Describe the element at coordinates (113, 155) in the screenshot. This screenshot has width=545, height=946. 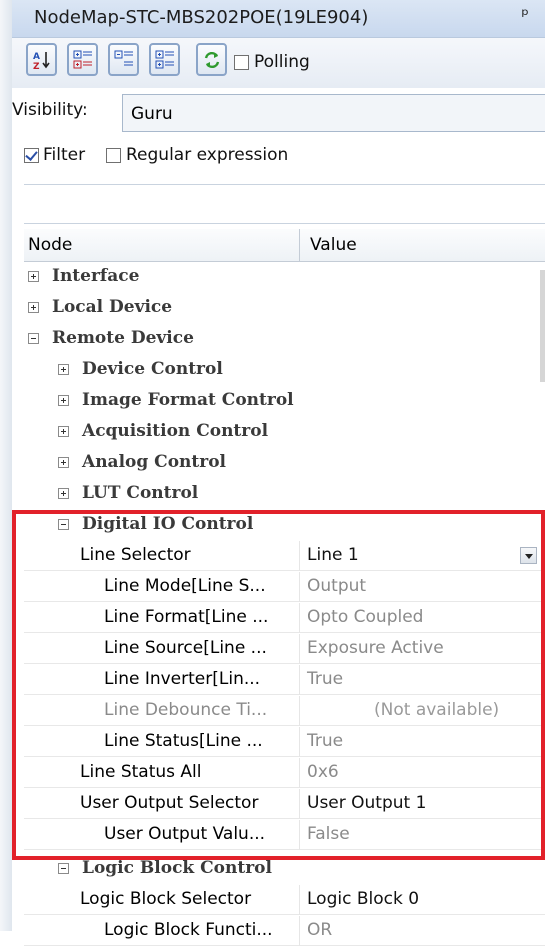
I see `regex-checkbox` at that location.